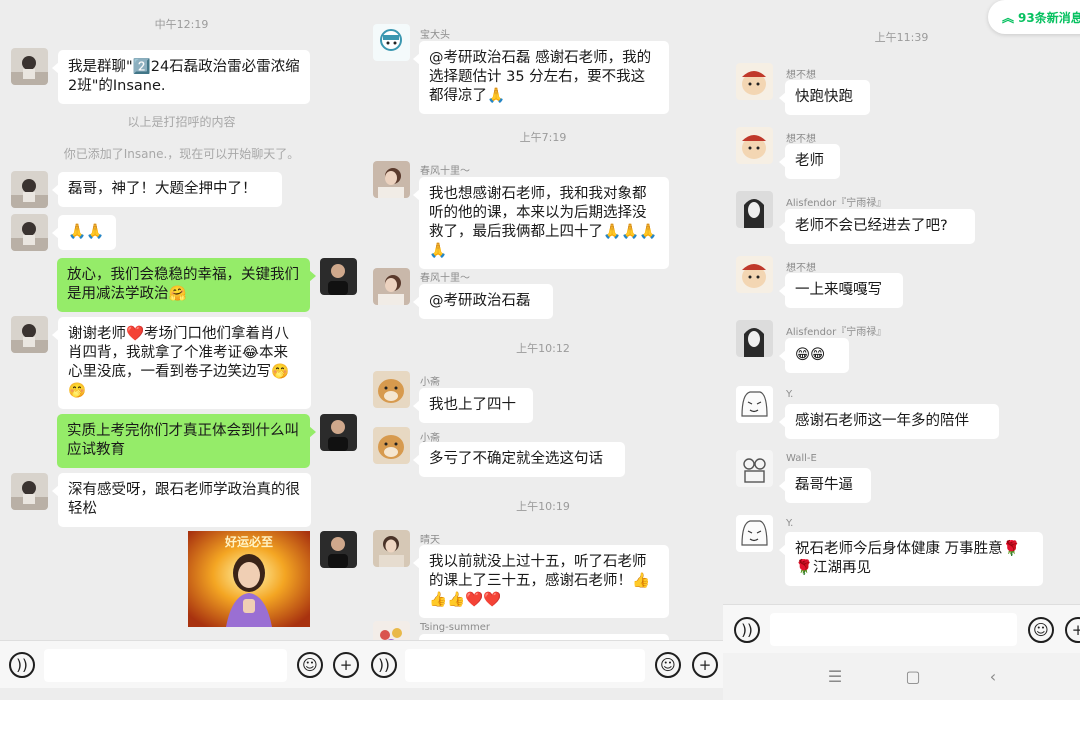  Describe the element at coordinates (889, 421) in the screenshot. I see `message-bubble: 感谢石老师这一年多的陪伴` at that location.